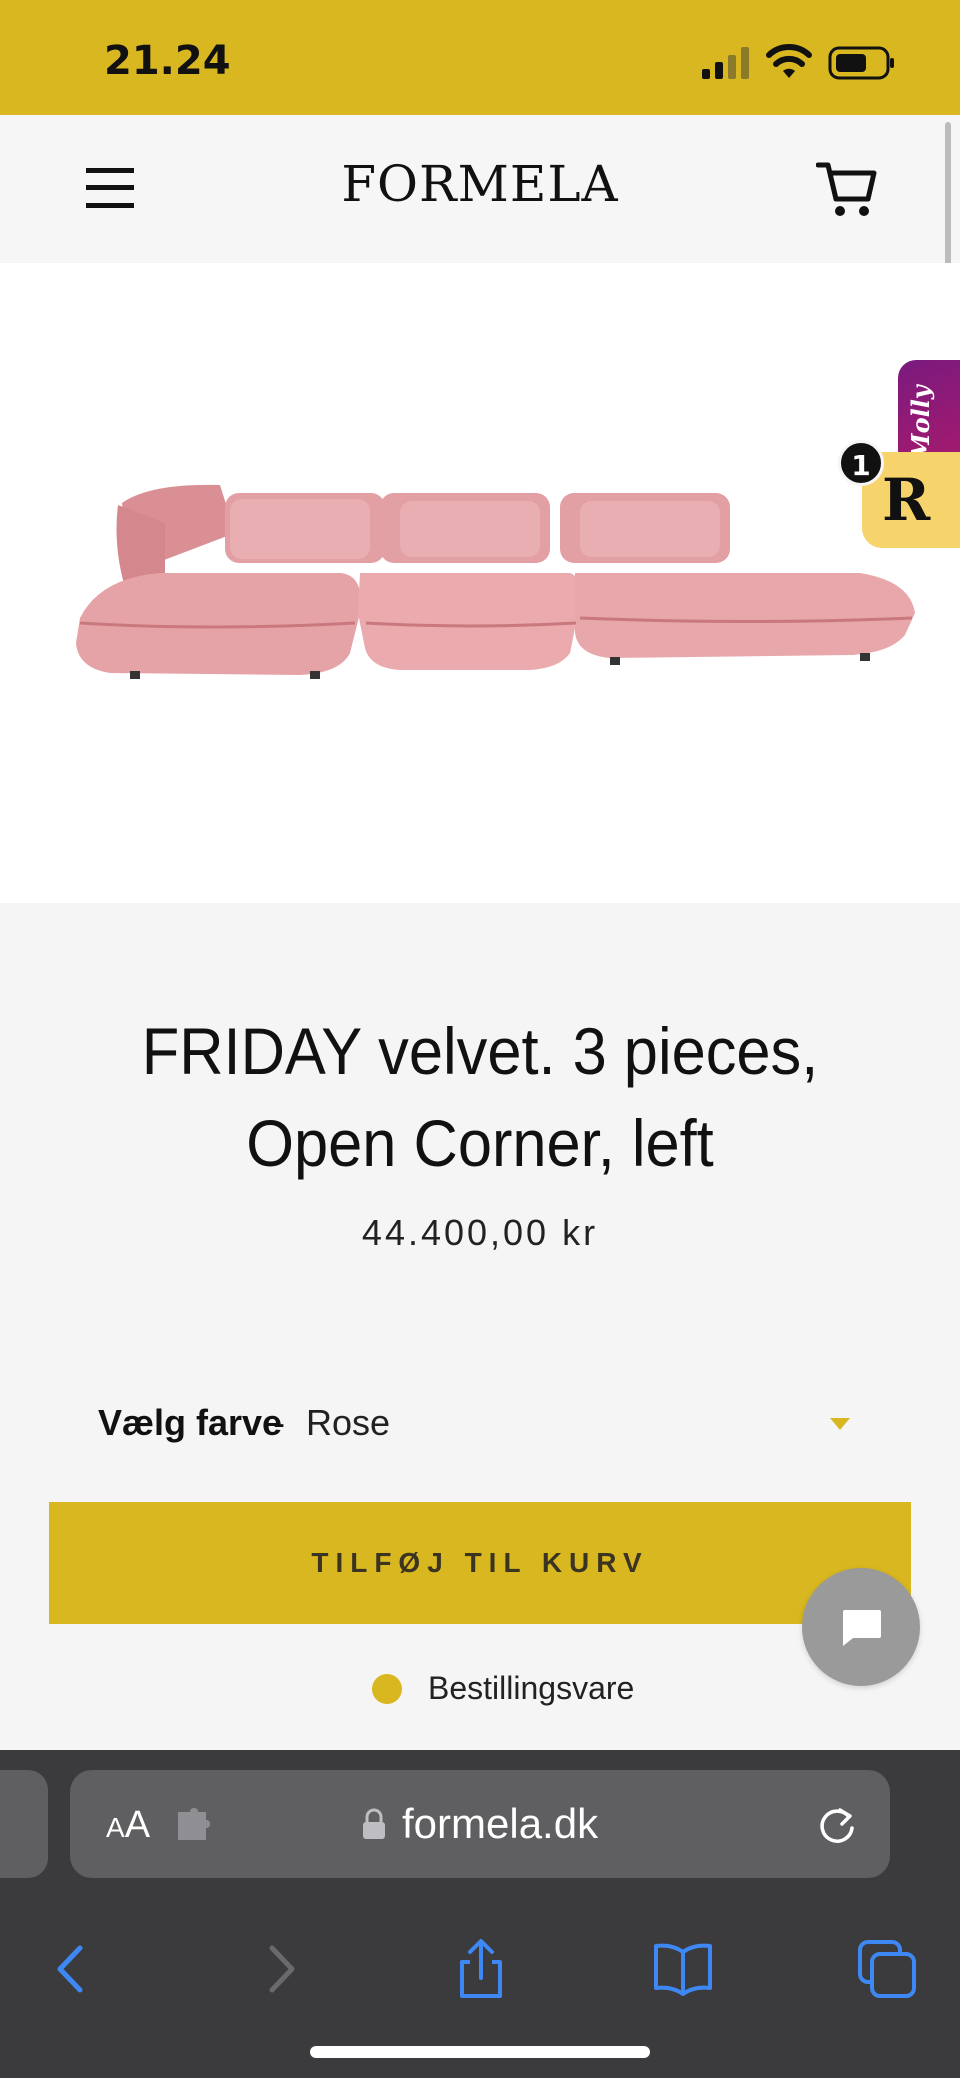 This screenshot has height=2078, width=960. What do you see at coordinates (887, 1969) in the screenshot?
I see `tabs-icon` at bounding box center [887, 1969].